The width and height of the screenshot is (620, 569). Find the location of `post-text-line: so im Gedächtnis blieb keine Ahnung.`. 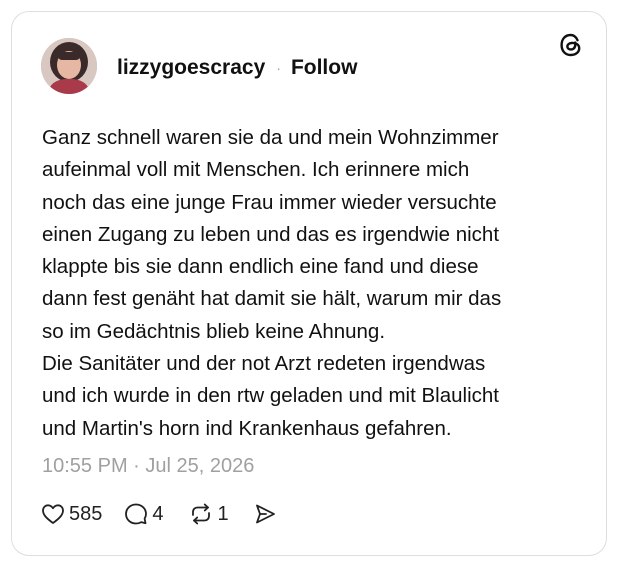

post-text-line: so im Gedächtnis blieb keine Ahnung. is located at coordinates (214, 331).